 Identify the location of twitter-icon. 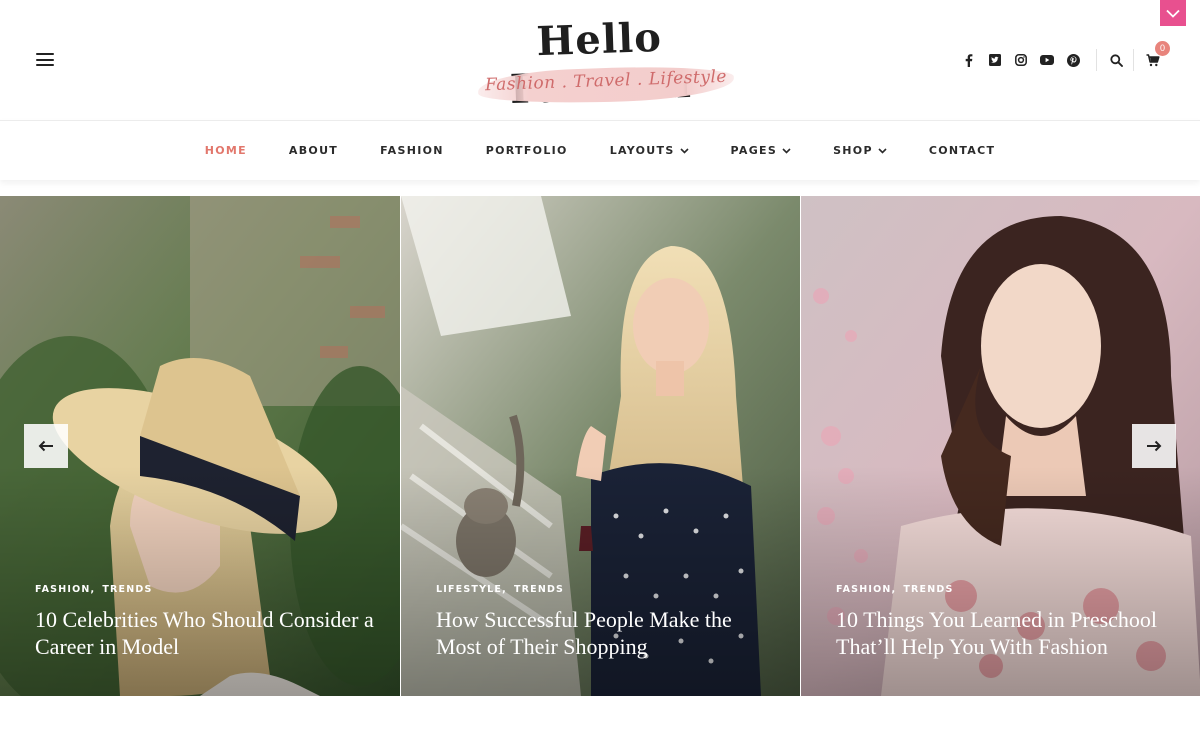
(995, 60).